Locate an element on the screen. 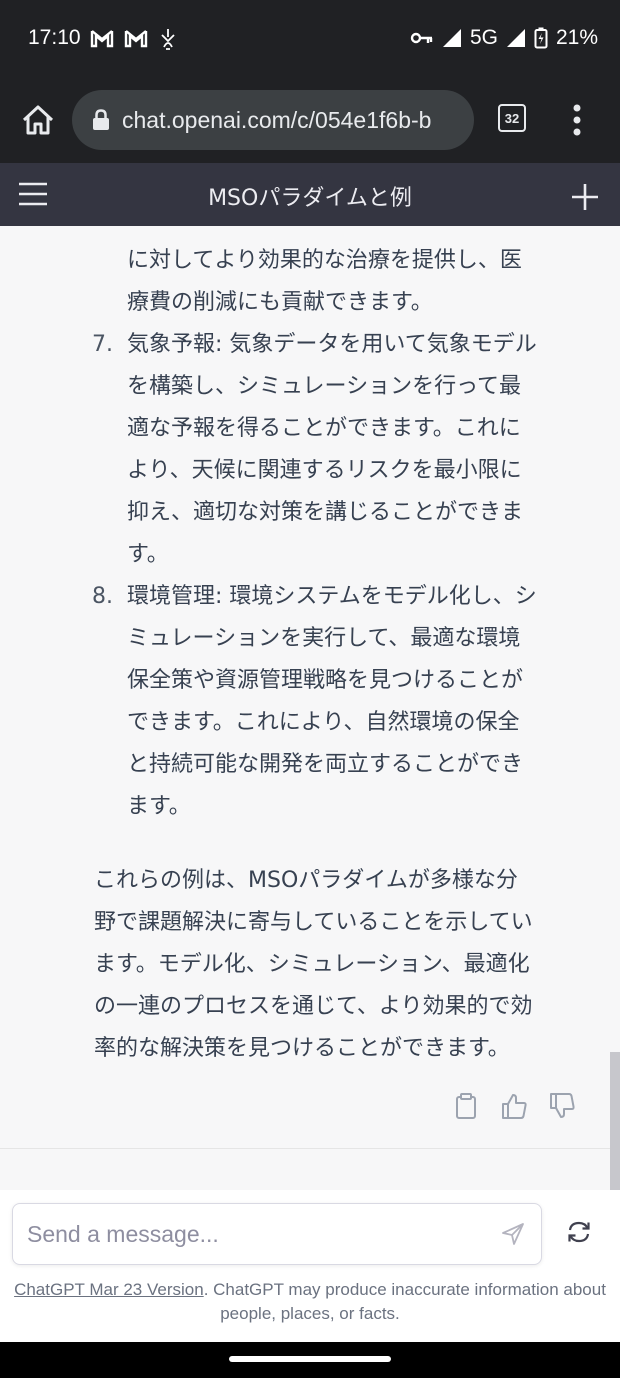 This screenshot has width=620, height=1378. browser-toolbar: chat.openai.com/c/054e1f6b-b 32 is located at coordinates (310, 121).